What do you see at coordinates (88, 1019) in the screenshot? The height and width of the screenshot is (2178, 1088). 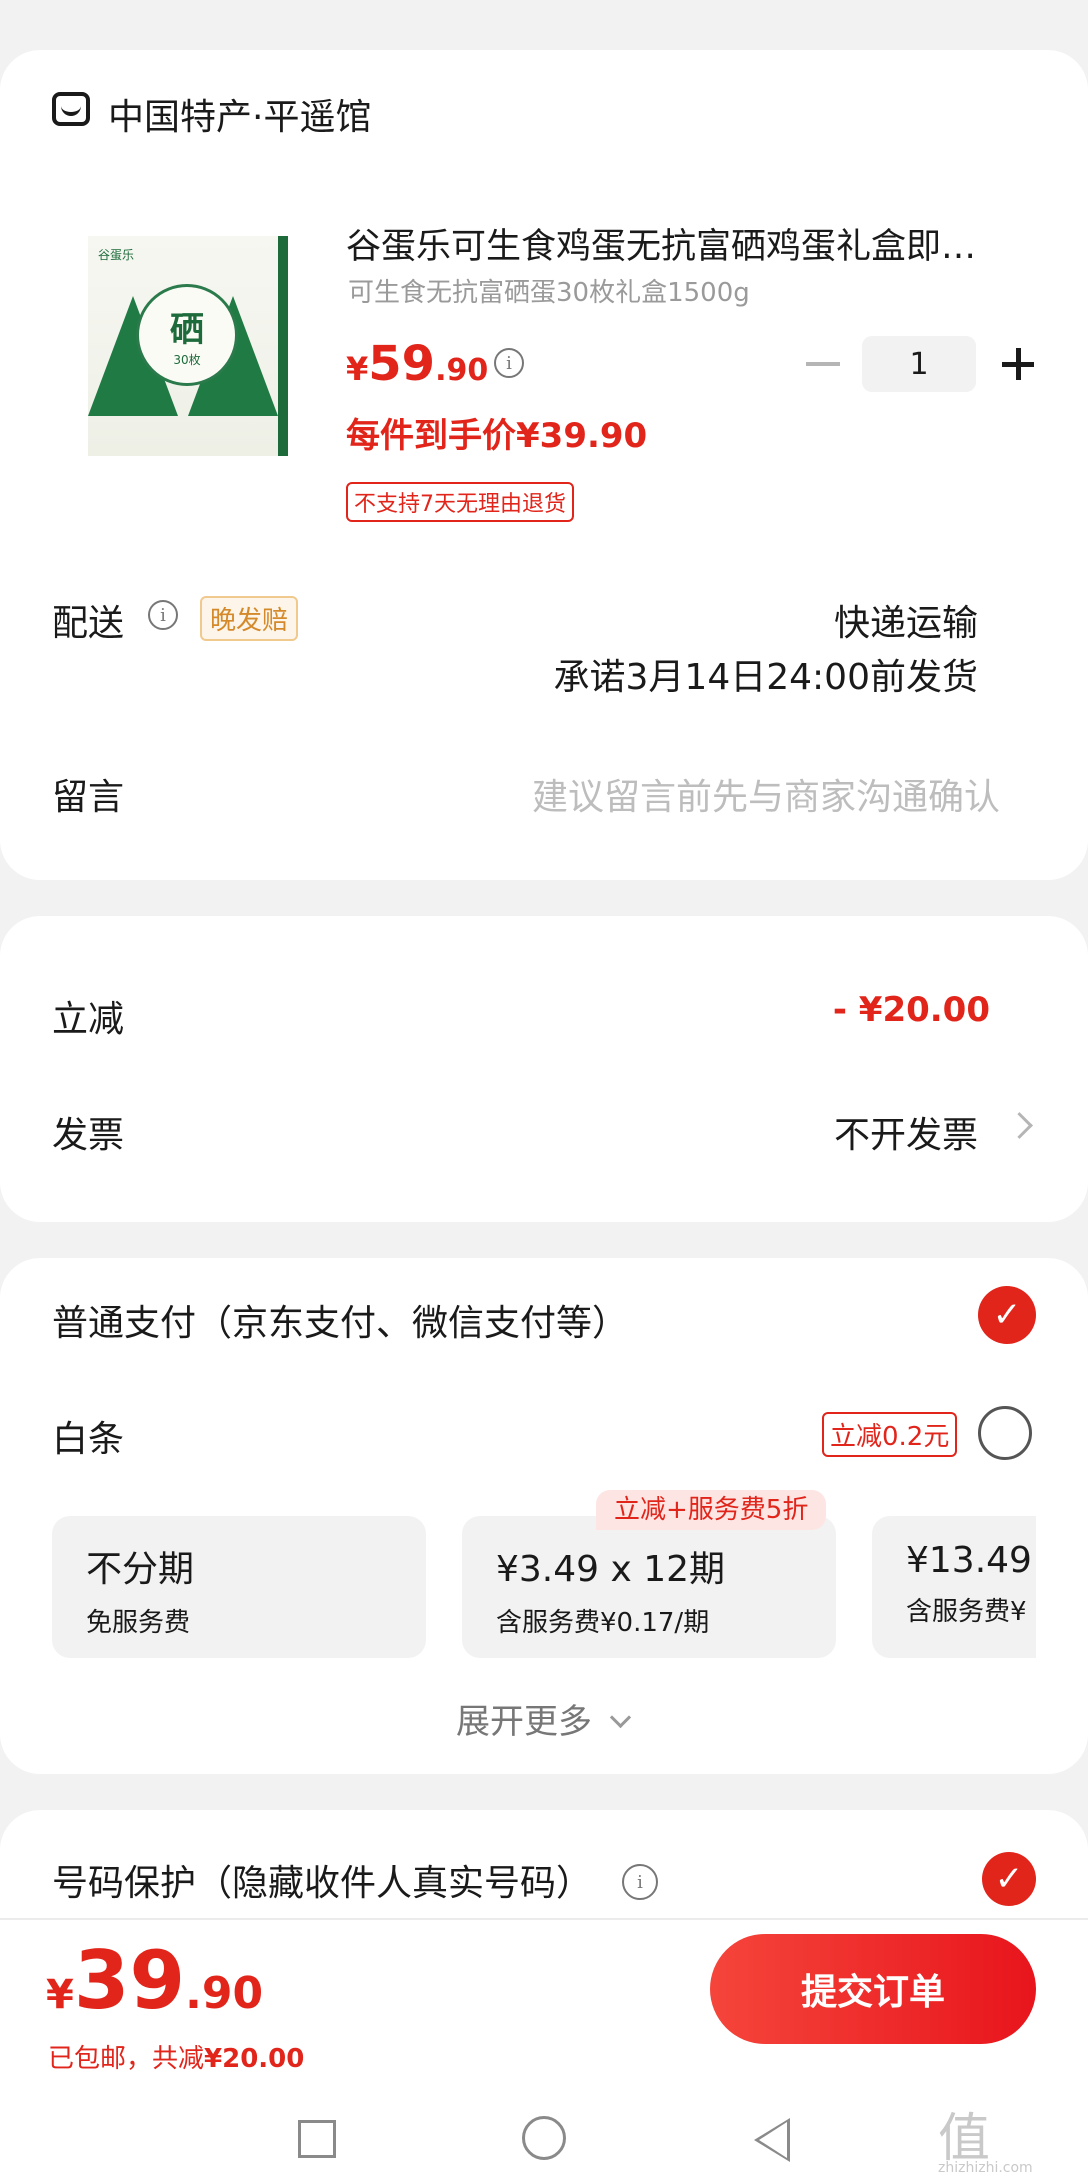 I see `discount-label: 立减` at bounding box center [88, 1019].